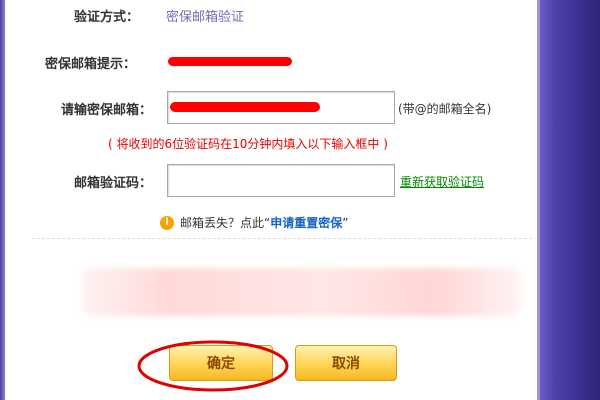 The height and width of the screenshot is (400, 600). What do you see at coordinates (113, 183) in the screenshot?
I see `code-input-label: 邮箱验证码：` at bounding box center [113, 183].